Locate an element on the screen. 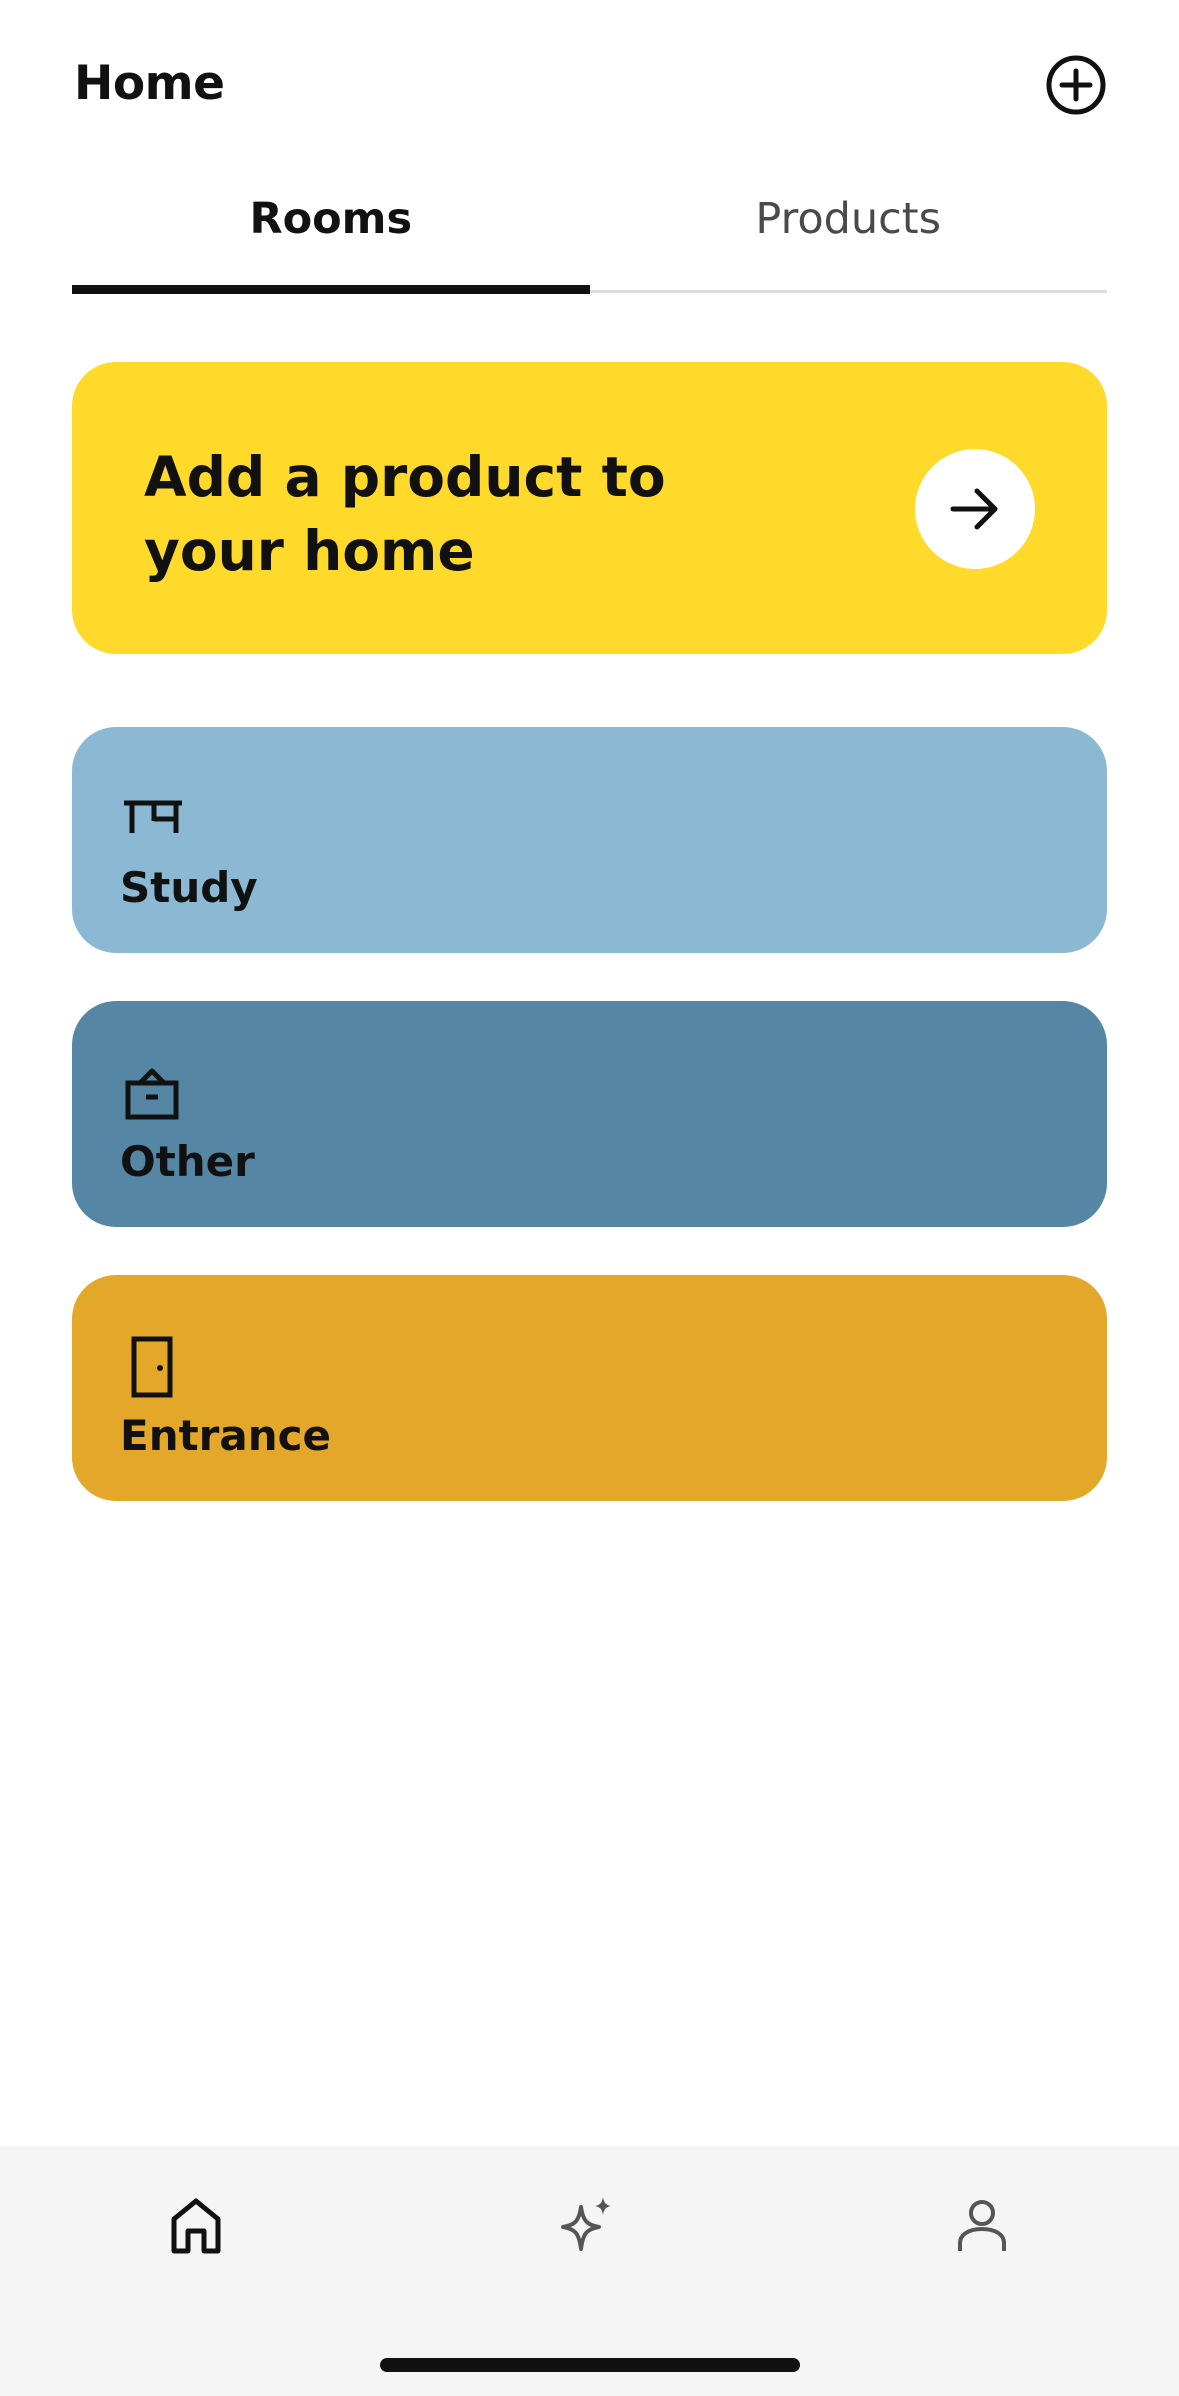  tab-bar: Rooms Products is located at coordinates (590, 232).